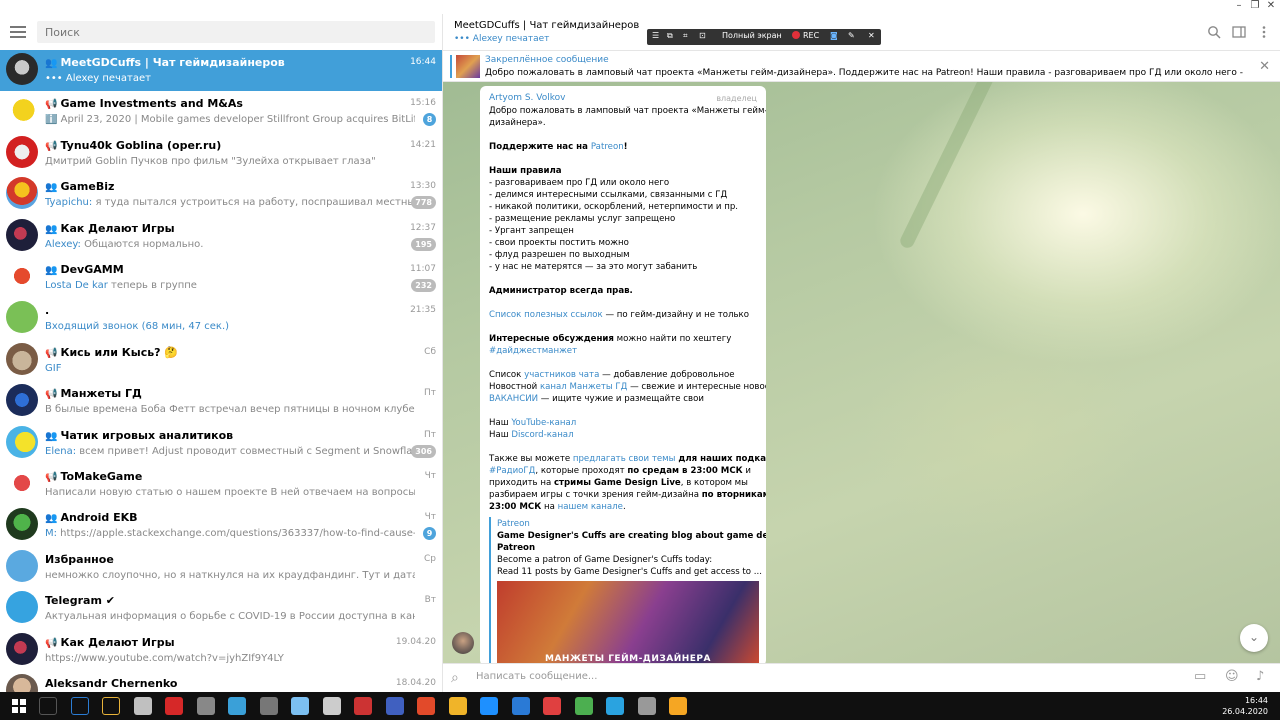 The image size is (1280, 720). I want to click on members-link: участников чата, so click(561, 375).